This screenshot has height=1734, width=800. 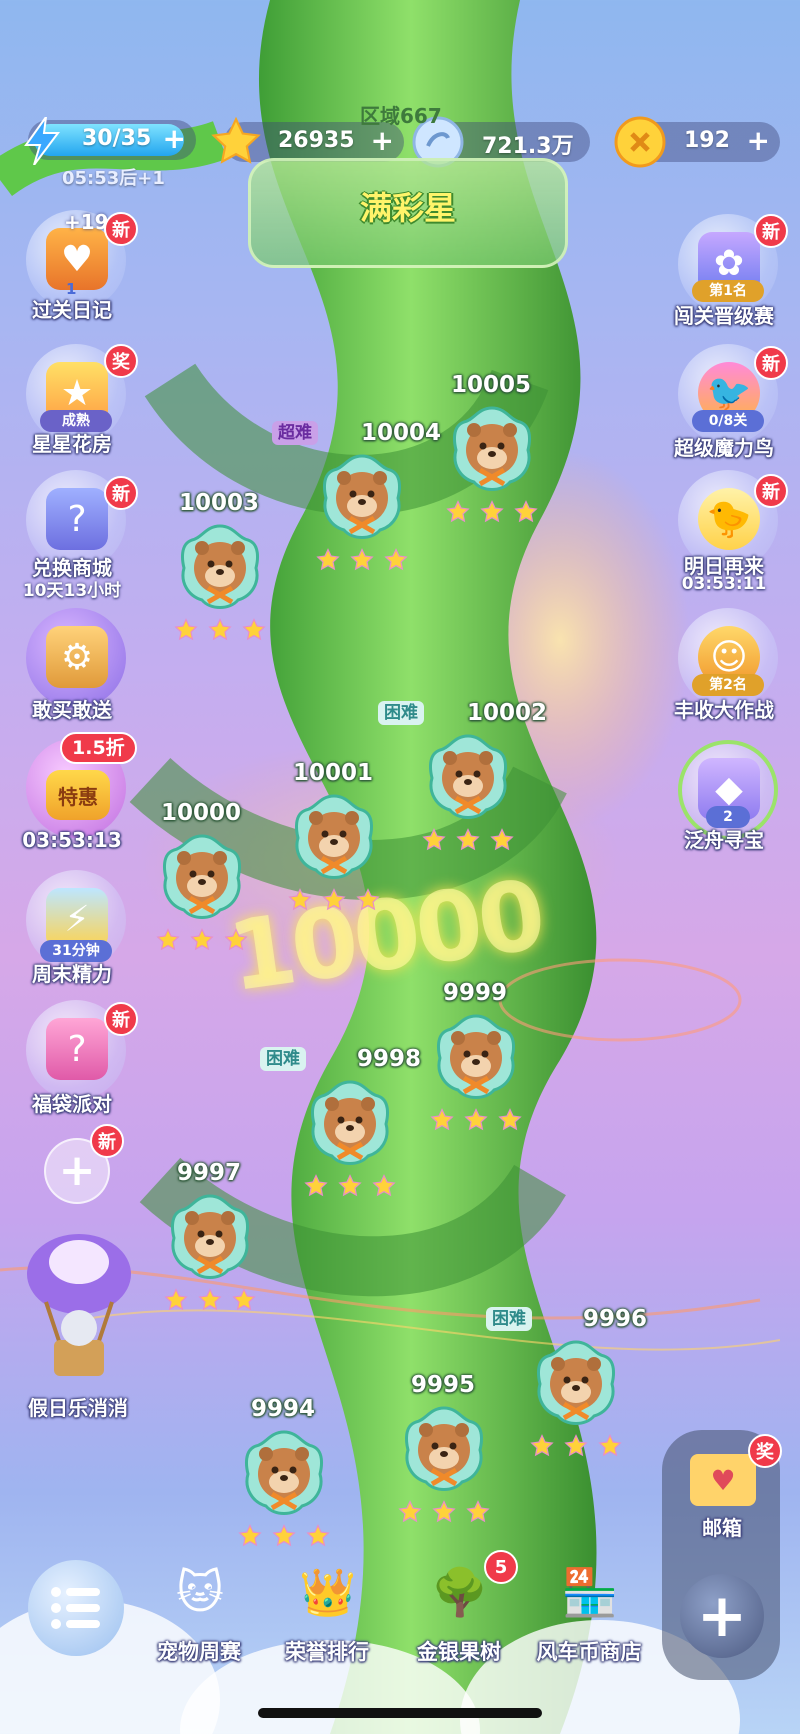 What do you see at coordinates (724, 403) in the screenshot?
I see `super-magic-bird-button: 🐦 0/8关 超级魔力鸟 新` at bounding box center [724, 403].